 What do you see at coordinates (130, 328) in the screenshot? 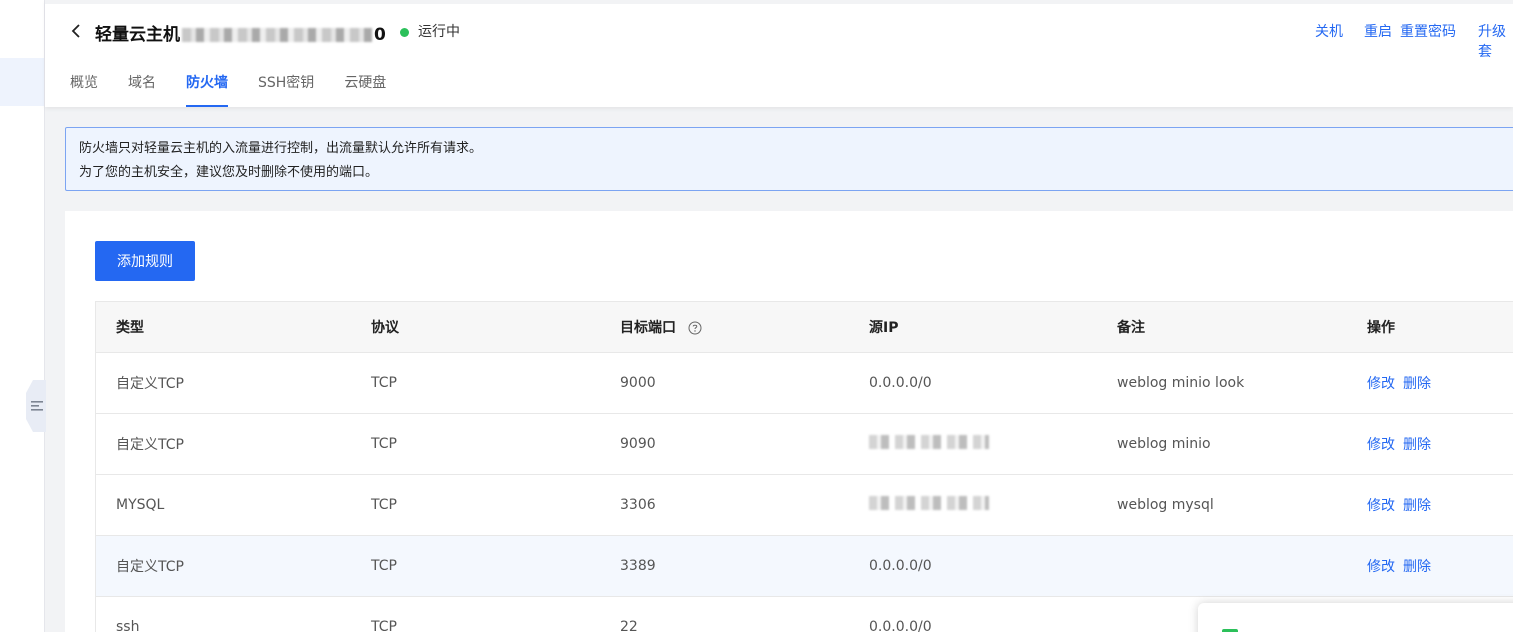
I see `header-type: 类型` at bounding box center [130, 328].